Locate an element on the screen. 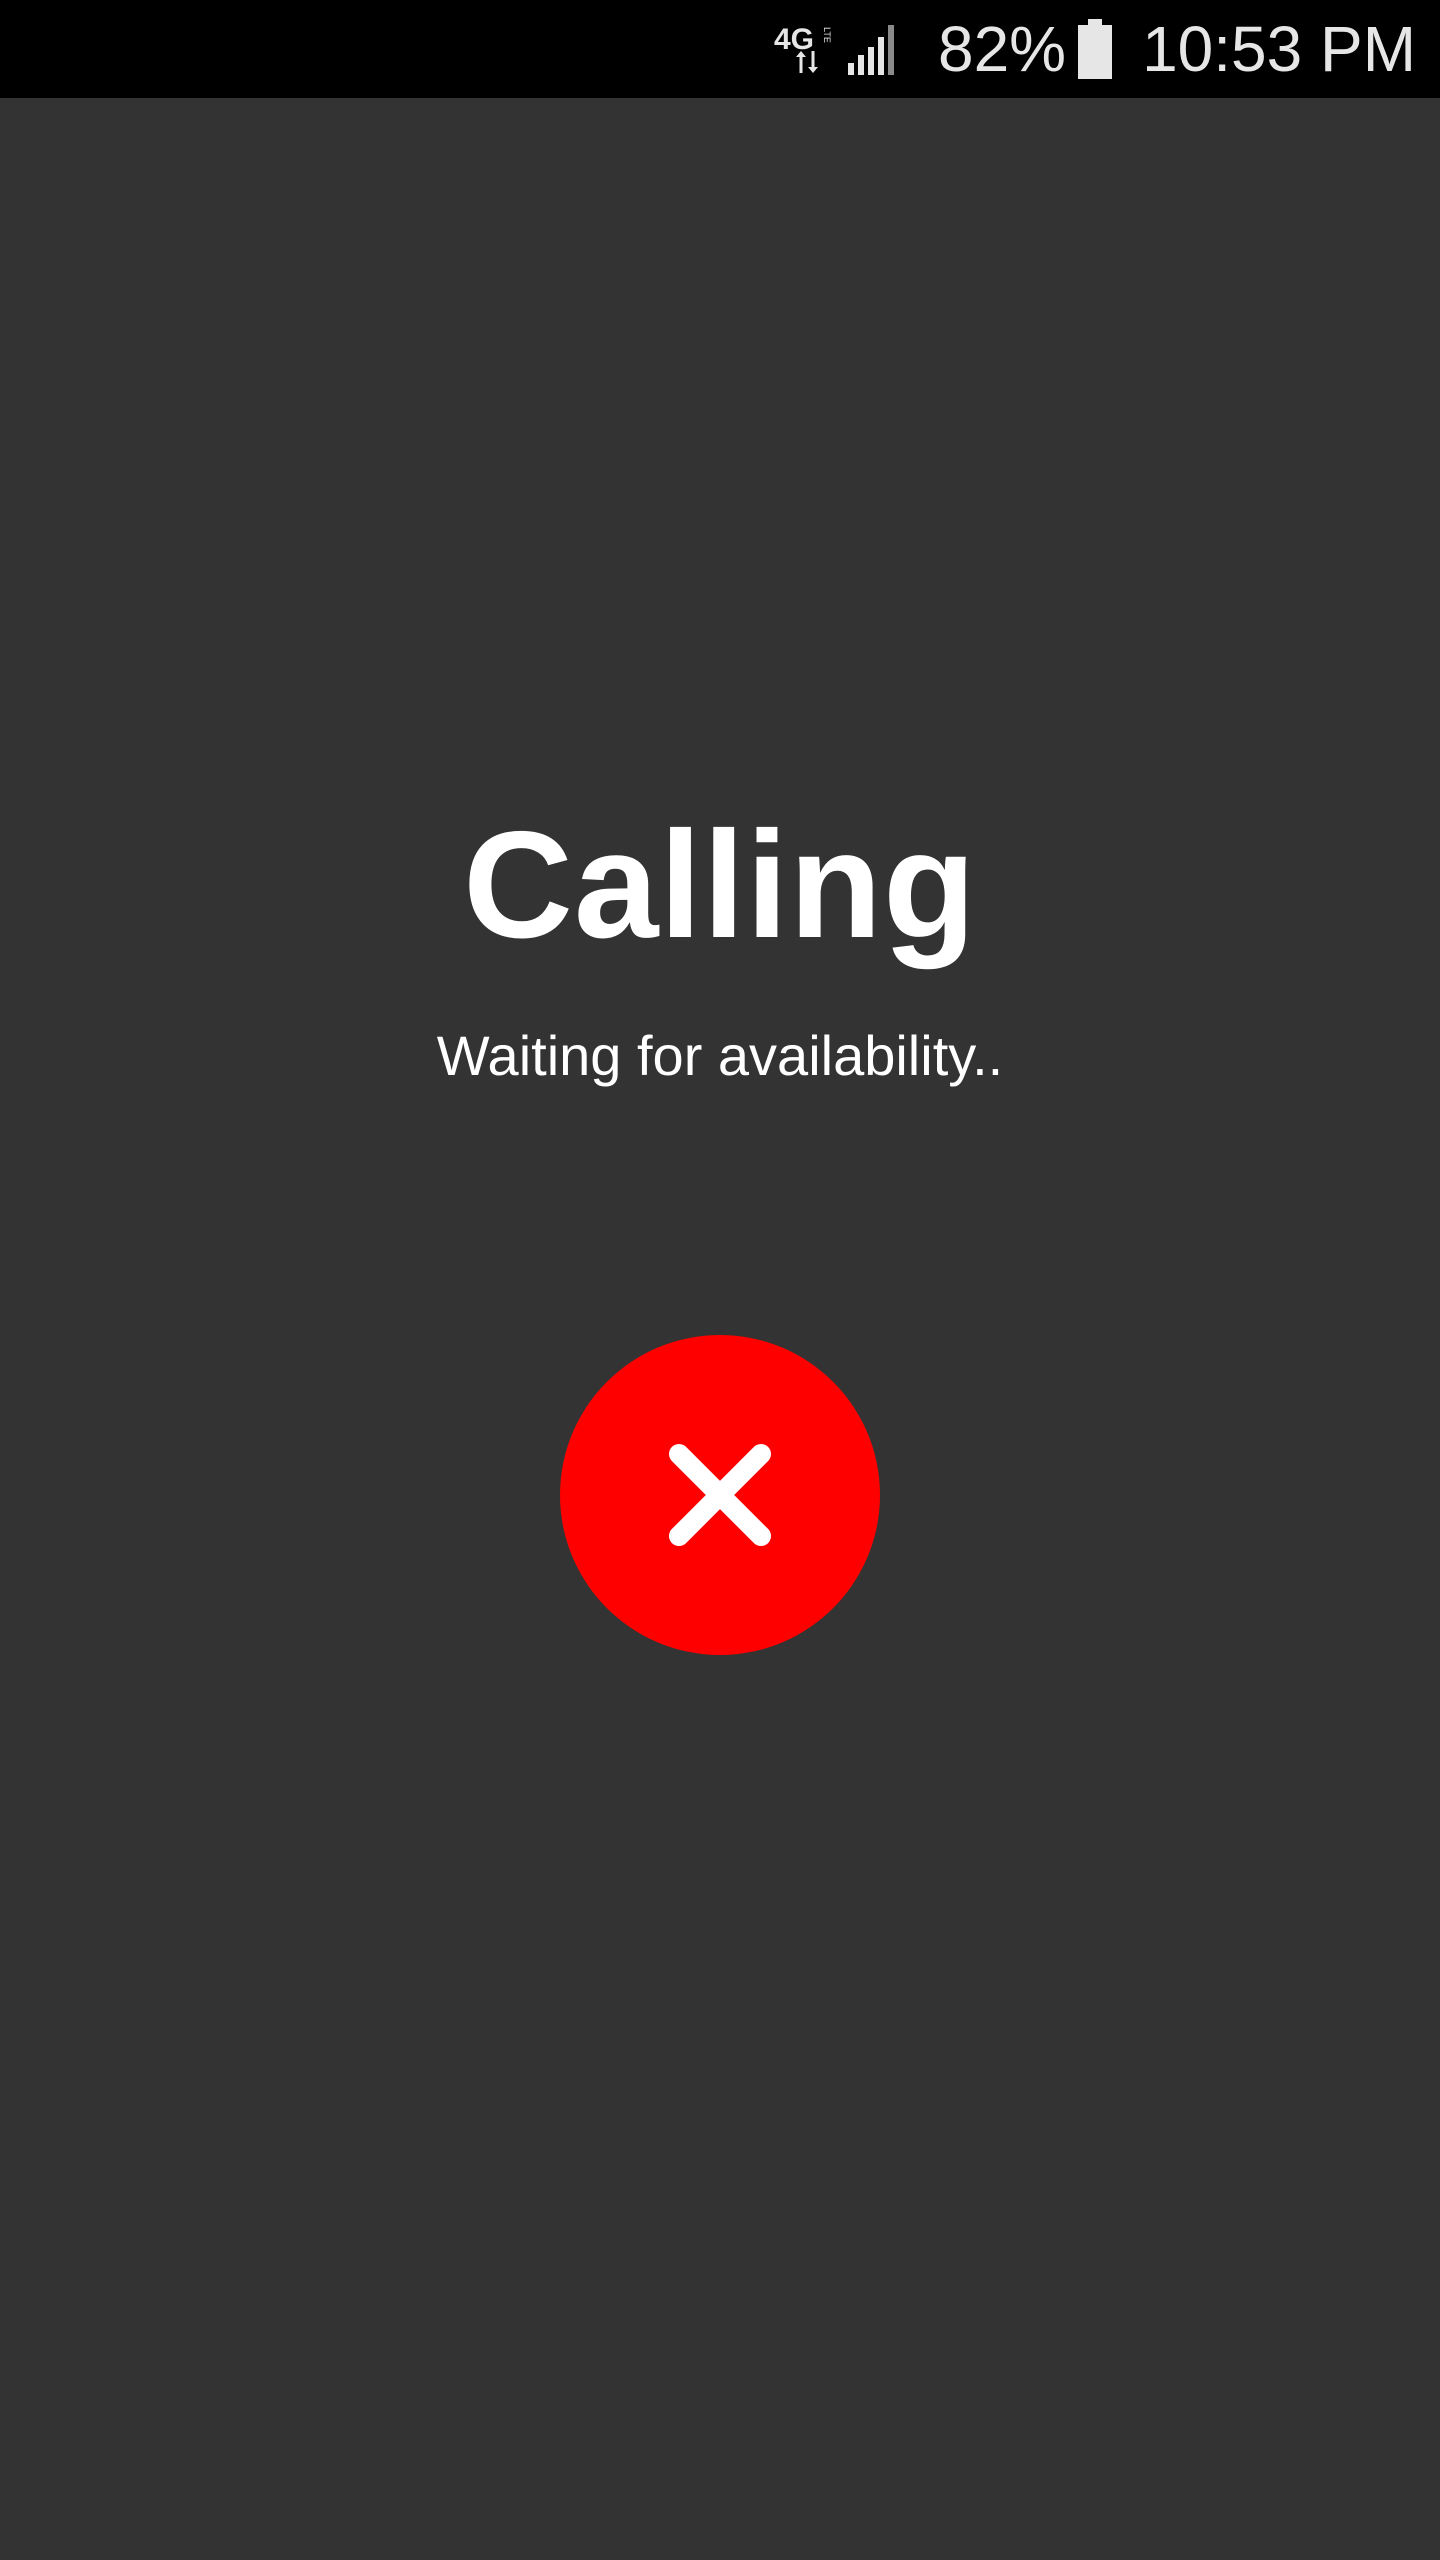  close-icon is located at coordinates (720, 1495).